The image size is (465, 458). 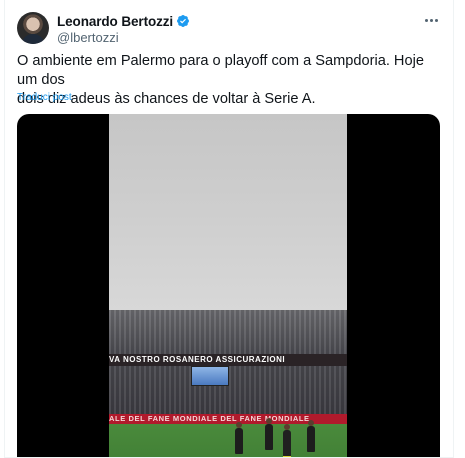 I want to click on stadium-banner: VA NOSTRO ROSANERO ASSICURAZIONI, so click(x=228, y=360).